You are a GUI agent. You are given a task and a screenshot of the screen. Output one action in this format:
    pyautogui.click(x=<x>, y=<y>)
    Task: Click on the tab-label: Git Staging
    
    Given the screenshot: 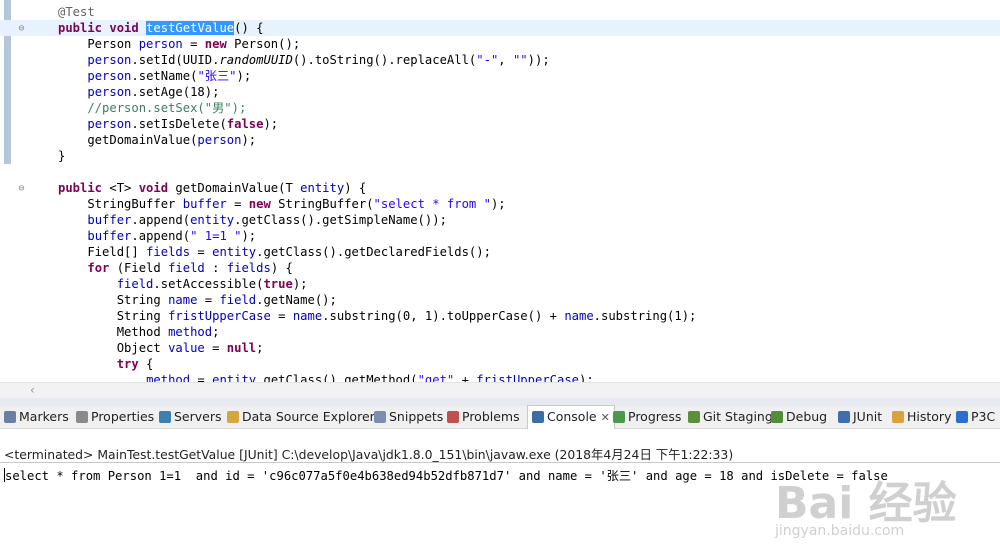 What is the action you would take?
    pyautogui.click(x=738, y=416)
    